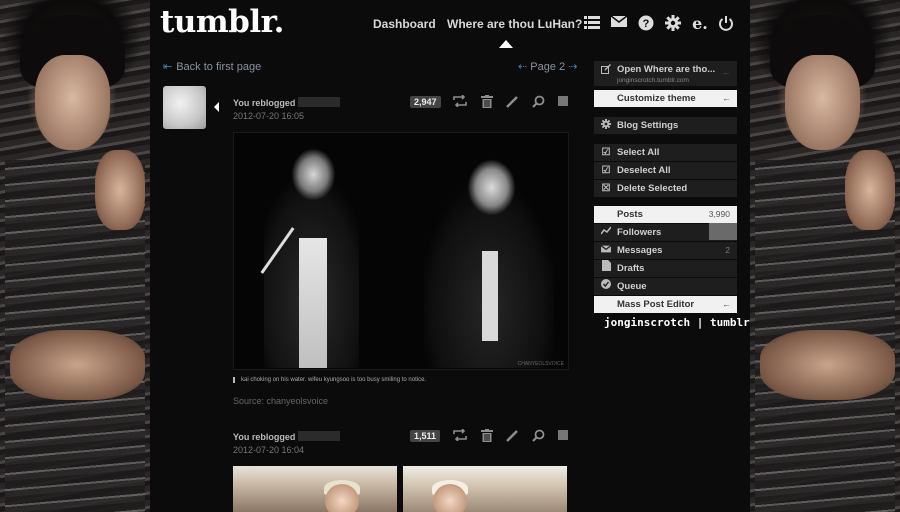 The image size is (900, 512). I want to click on delete-selected-button: ☒ Delete Selected, so click(665, 188).